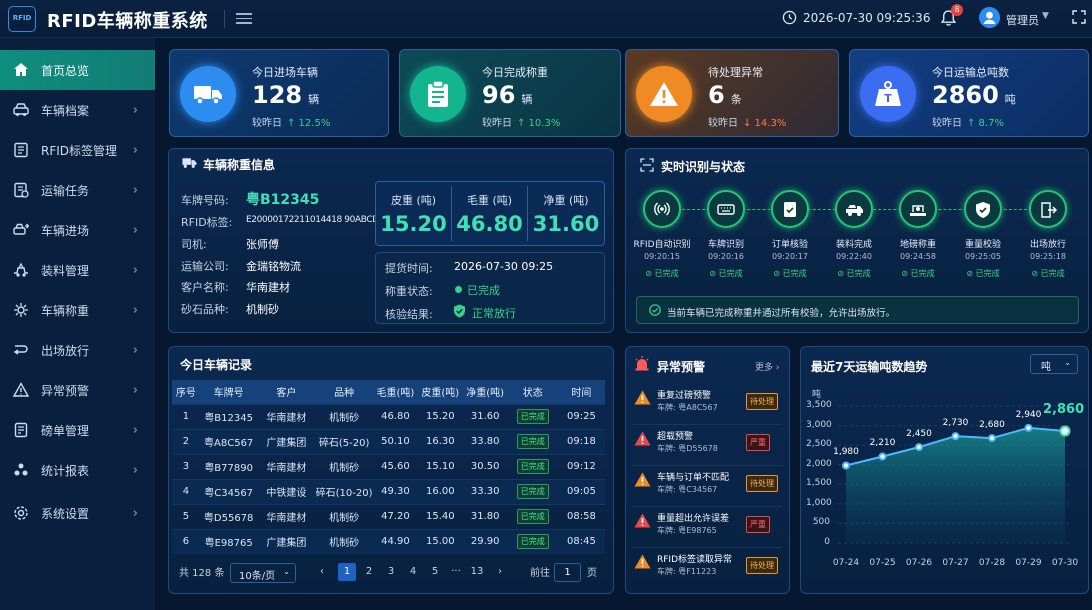 This screenshot has width=1092, height=610. Describe the element at coordinates (992, 425) in the screenshot. I see `data-label: 2,680` at that location.